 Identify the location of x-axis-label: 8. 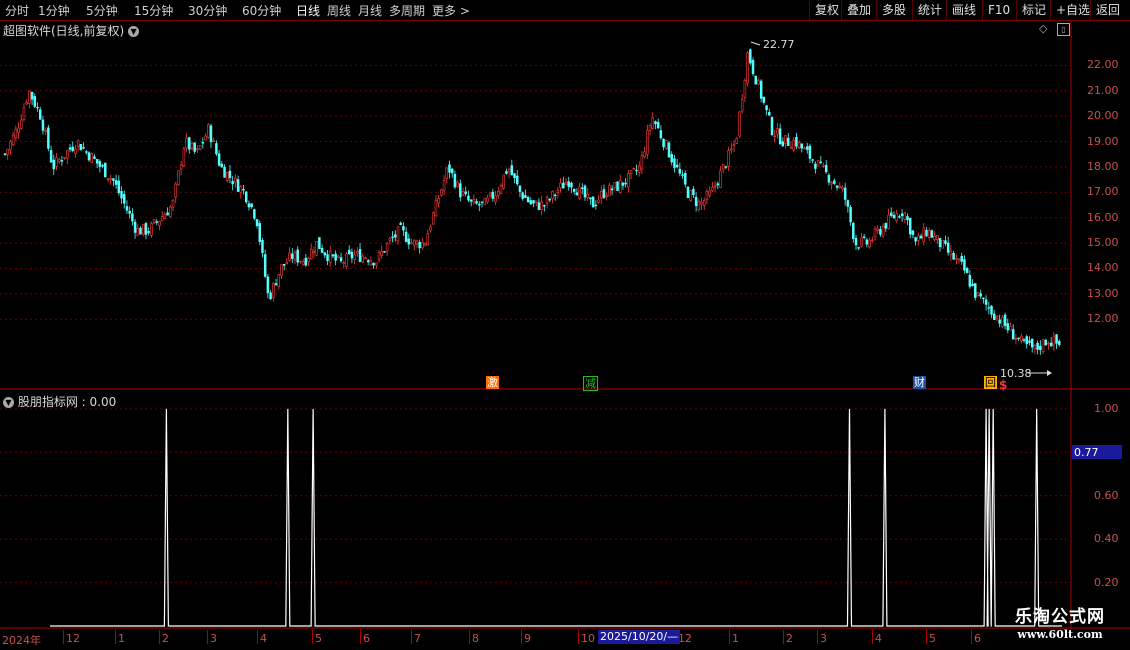
(475, 638).